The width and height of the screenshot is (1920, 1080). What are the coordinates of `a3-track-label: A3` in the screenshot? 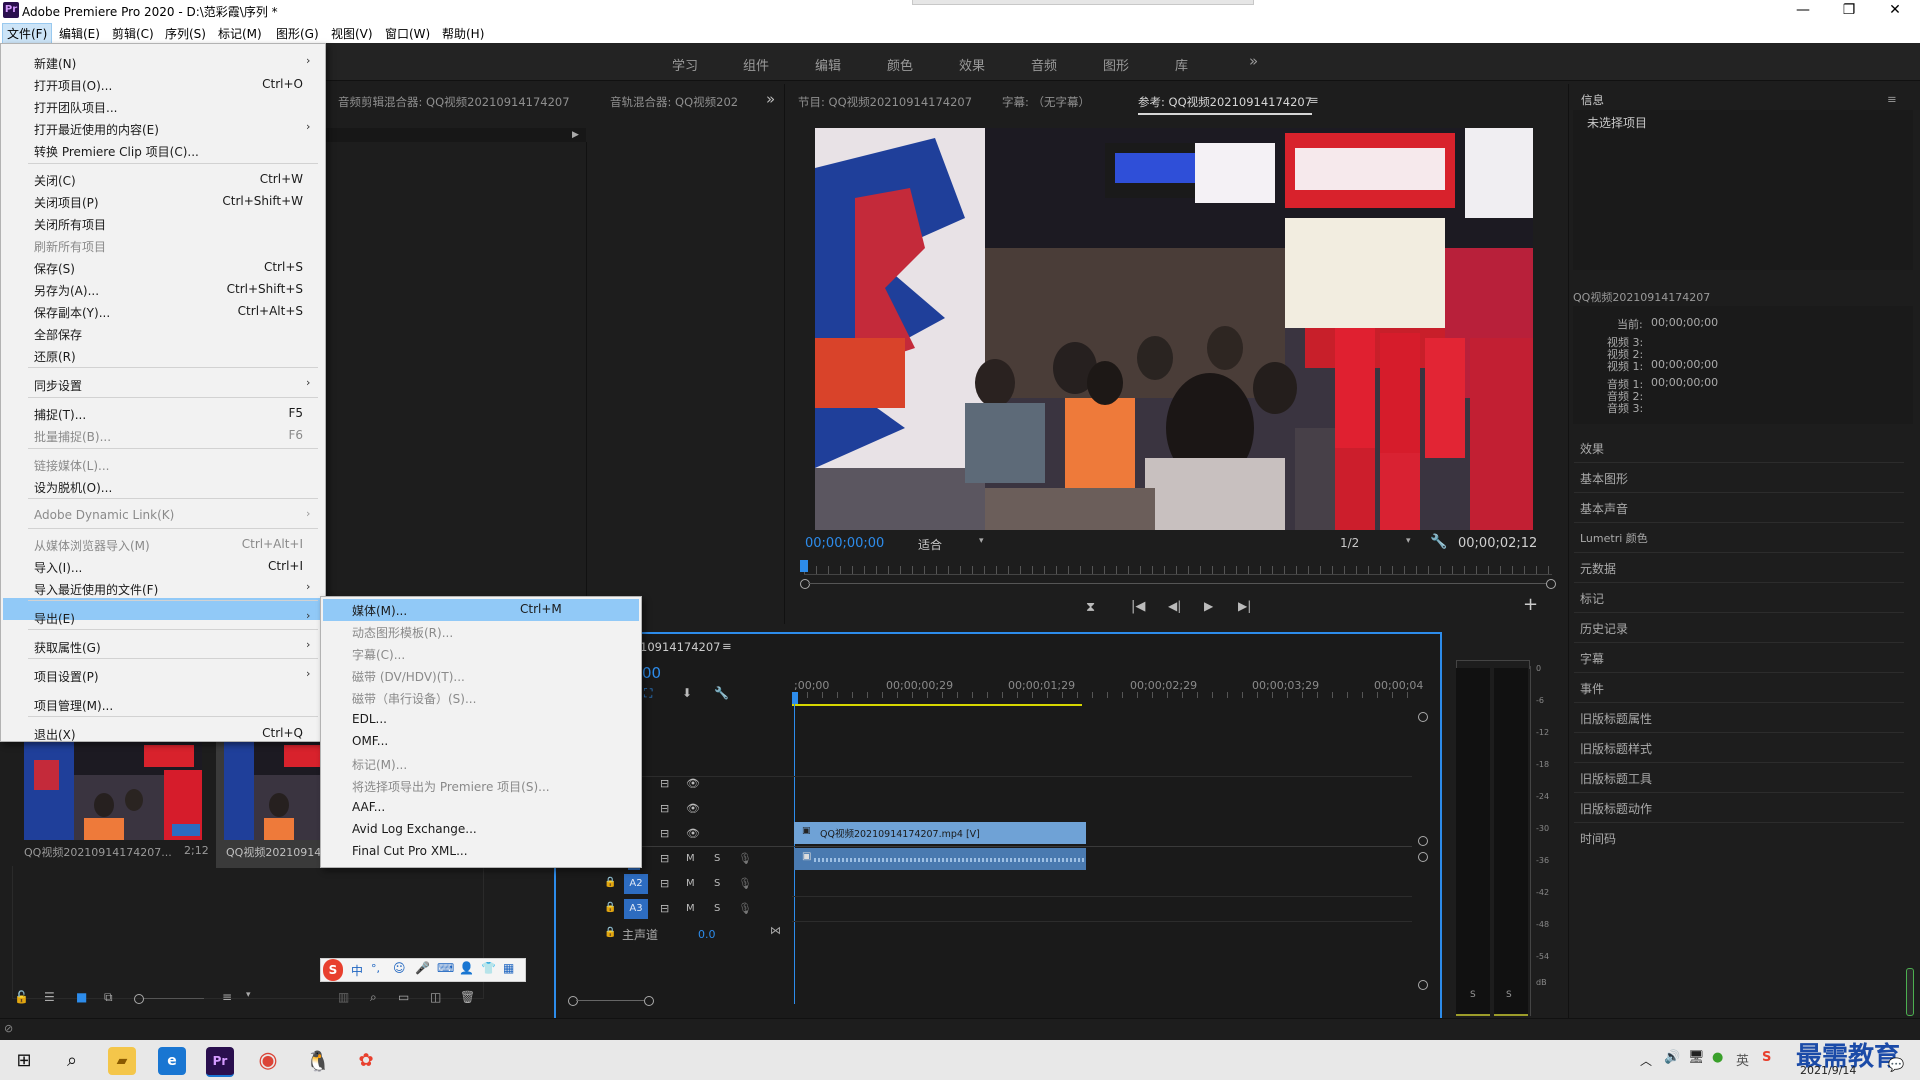 It's located at (636, 909).